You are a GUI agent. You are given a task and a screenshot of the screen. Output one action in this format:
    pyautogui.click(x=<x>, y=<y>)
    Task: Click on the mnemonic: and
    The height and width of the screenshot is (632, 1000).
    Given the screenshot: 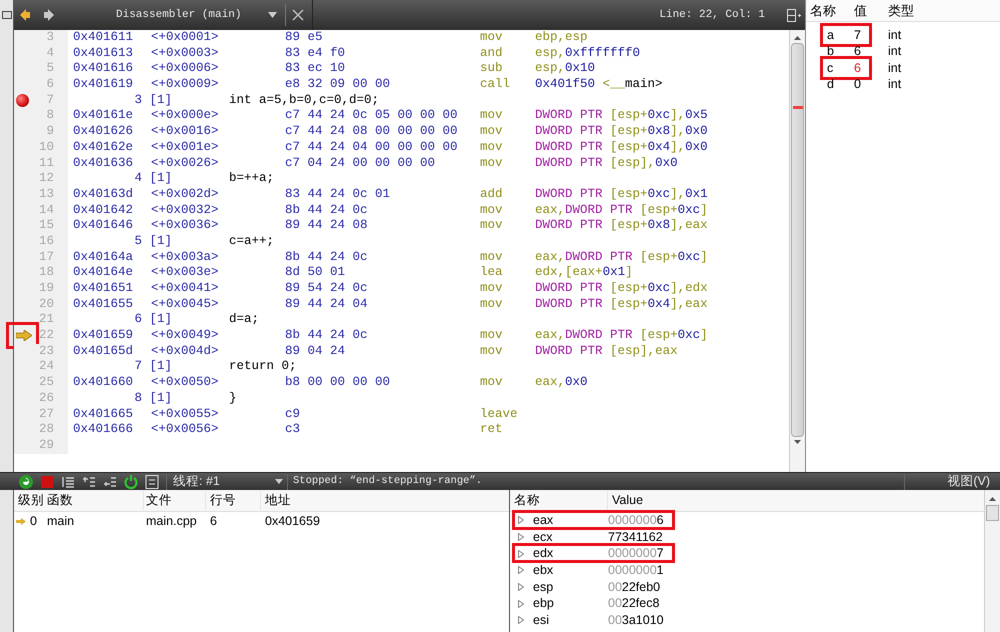 What is the action you would take?
    pyautogui.click(x=491, y=54)
    